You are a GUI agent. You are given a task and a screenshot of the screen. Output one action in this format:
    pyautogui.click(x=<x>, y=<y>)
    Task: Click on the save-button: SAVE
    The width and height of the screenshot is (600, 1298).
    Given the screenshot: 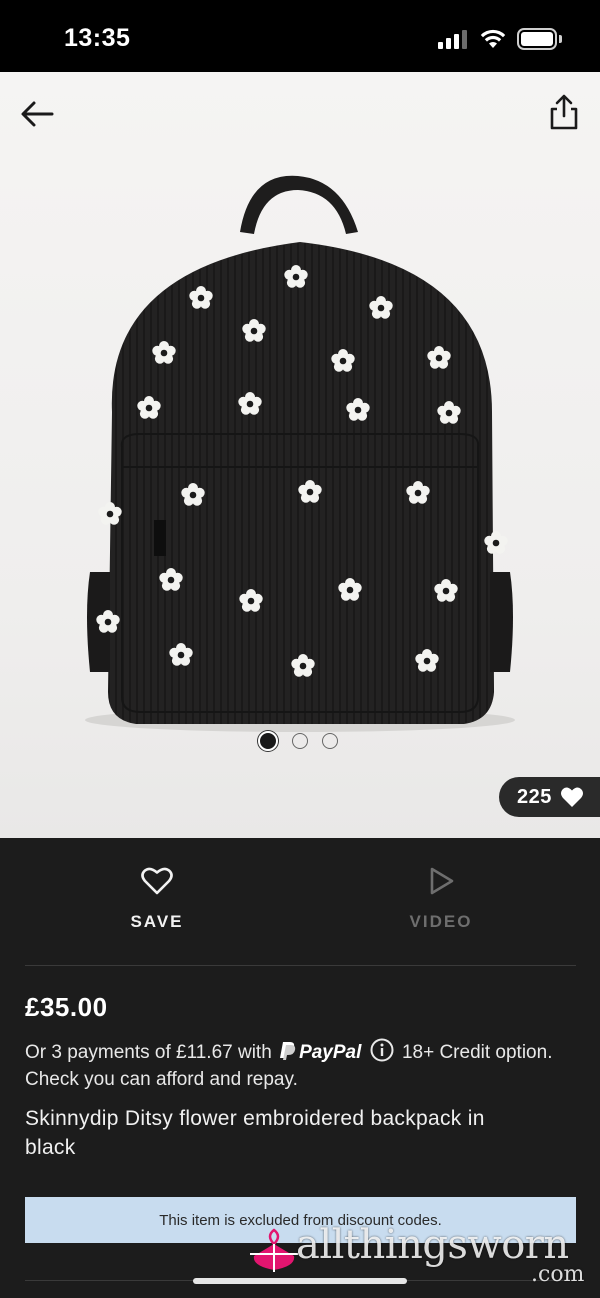 What is the action you would take?
    pyautogui.click(x=157, y=899)
    